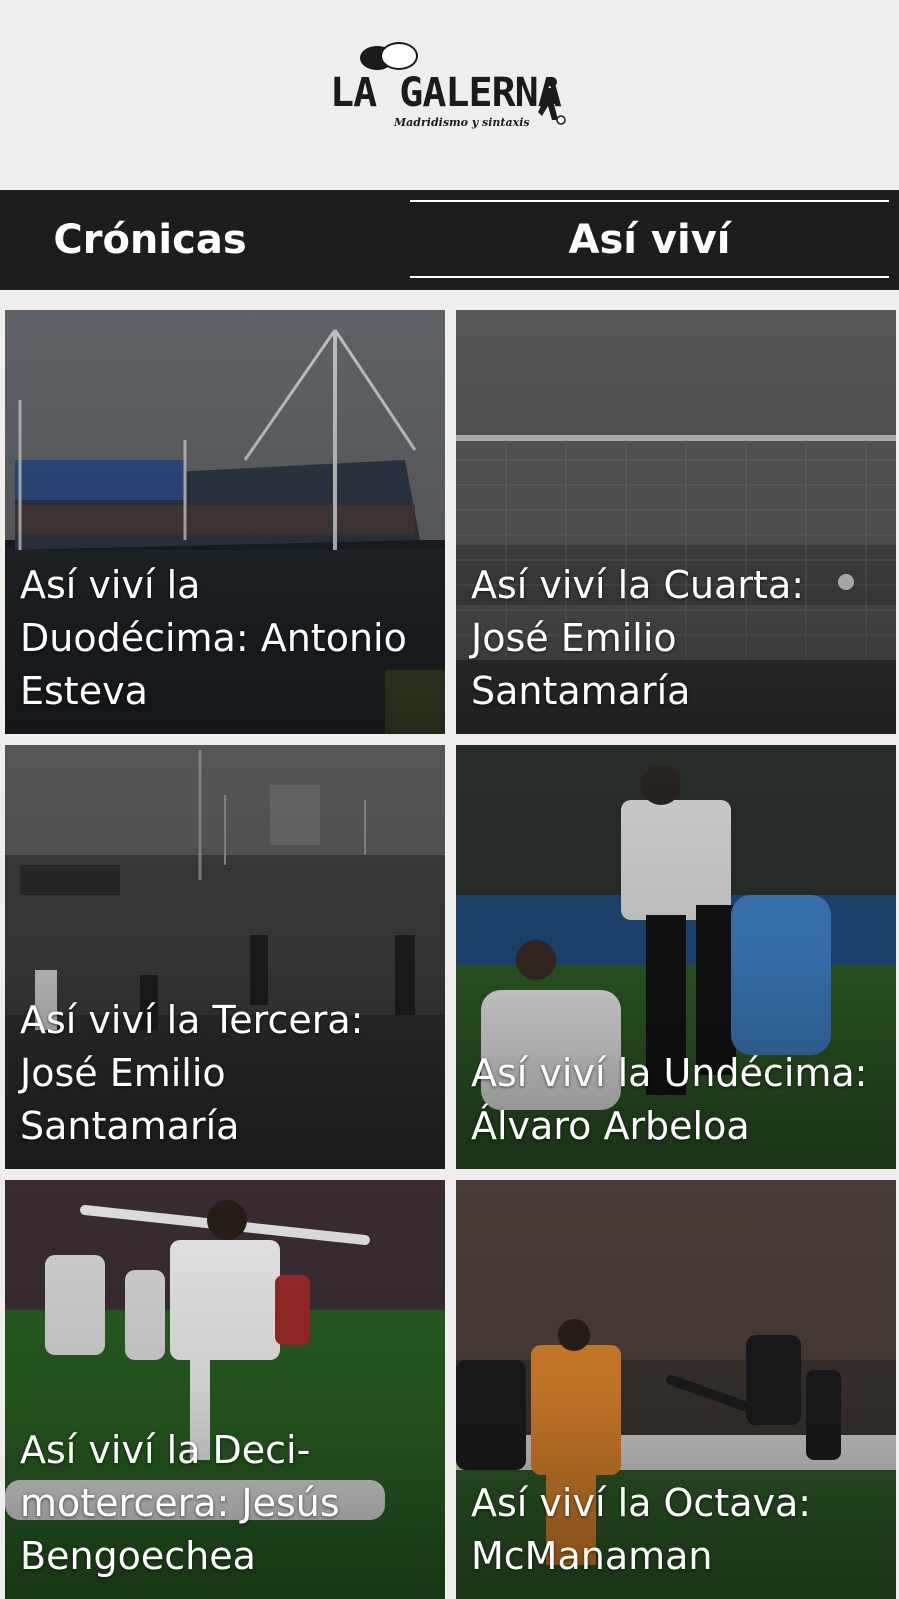 This screenshot has width=899, height=1599. What do you see at coordinates (552, 101) in the screenshot?
I see `footballer-silhouette-icon` at bounding box center [552, 101].